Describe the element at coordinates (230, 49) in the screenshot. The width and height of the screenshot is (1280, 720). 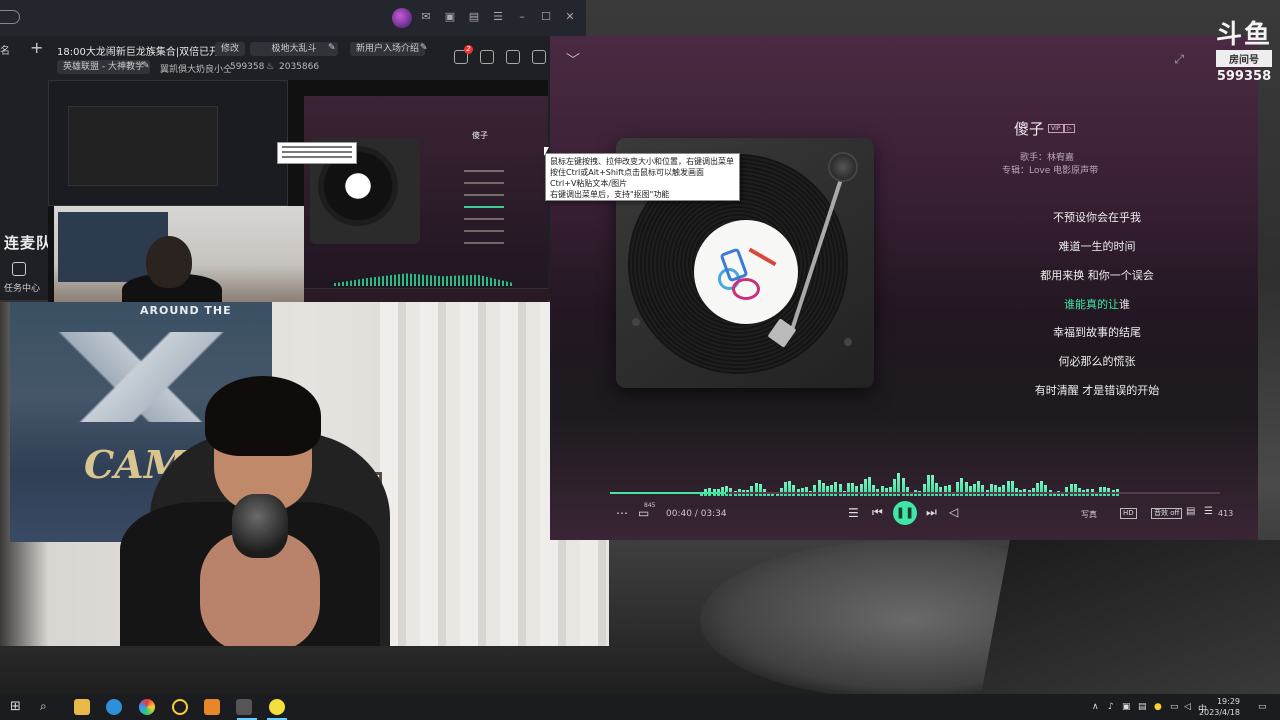
I see `edit-title-button: 修改` at that location.